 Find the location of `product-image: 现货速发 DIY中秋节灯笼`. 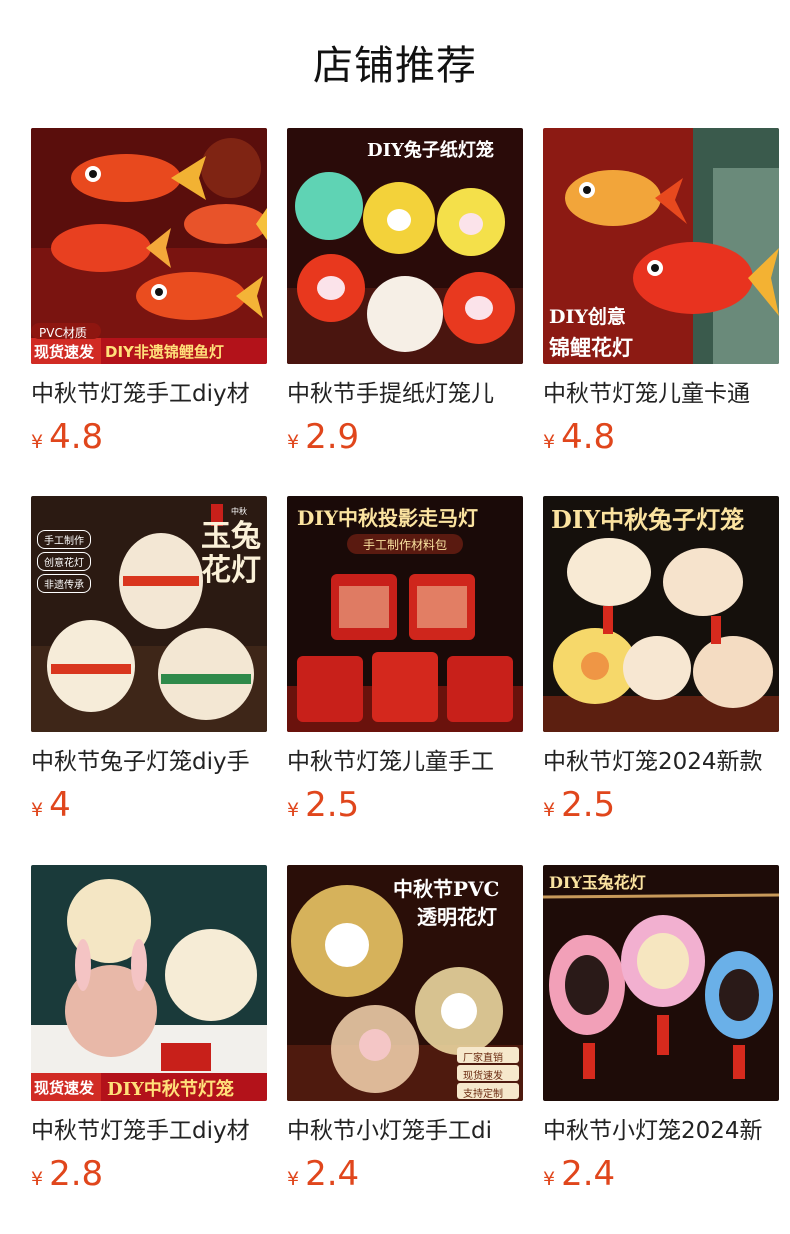

product-image: 现货速发 DIY中秋节灯笼 is located at coordinates (149, 983).